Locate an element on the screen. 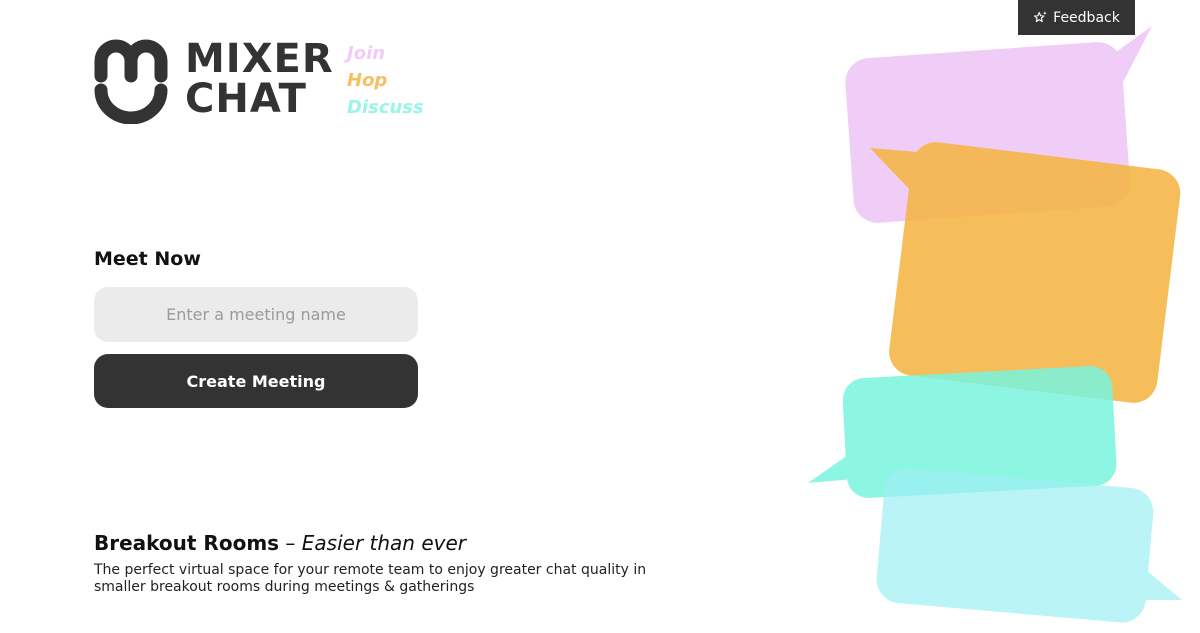 The image size is (1200, 633). tagline: Join Hop Discuss is located at coordinates (385, 80).